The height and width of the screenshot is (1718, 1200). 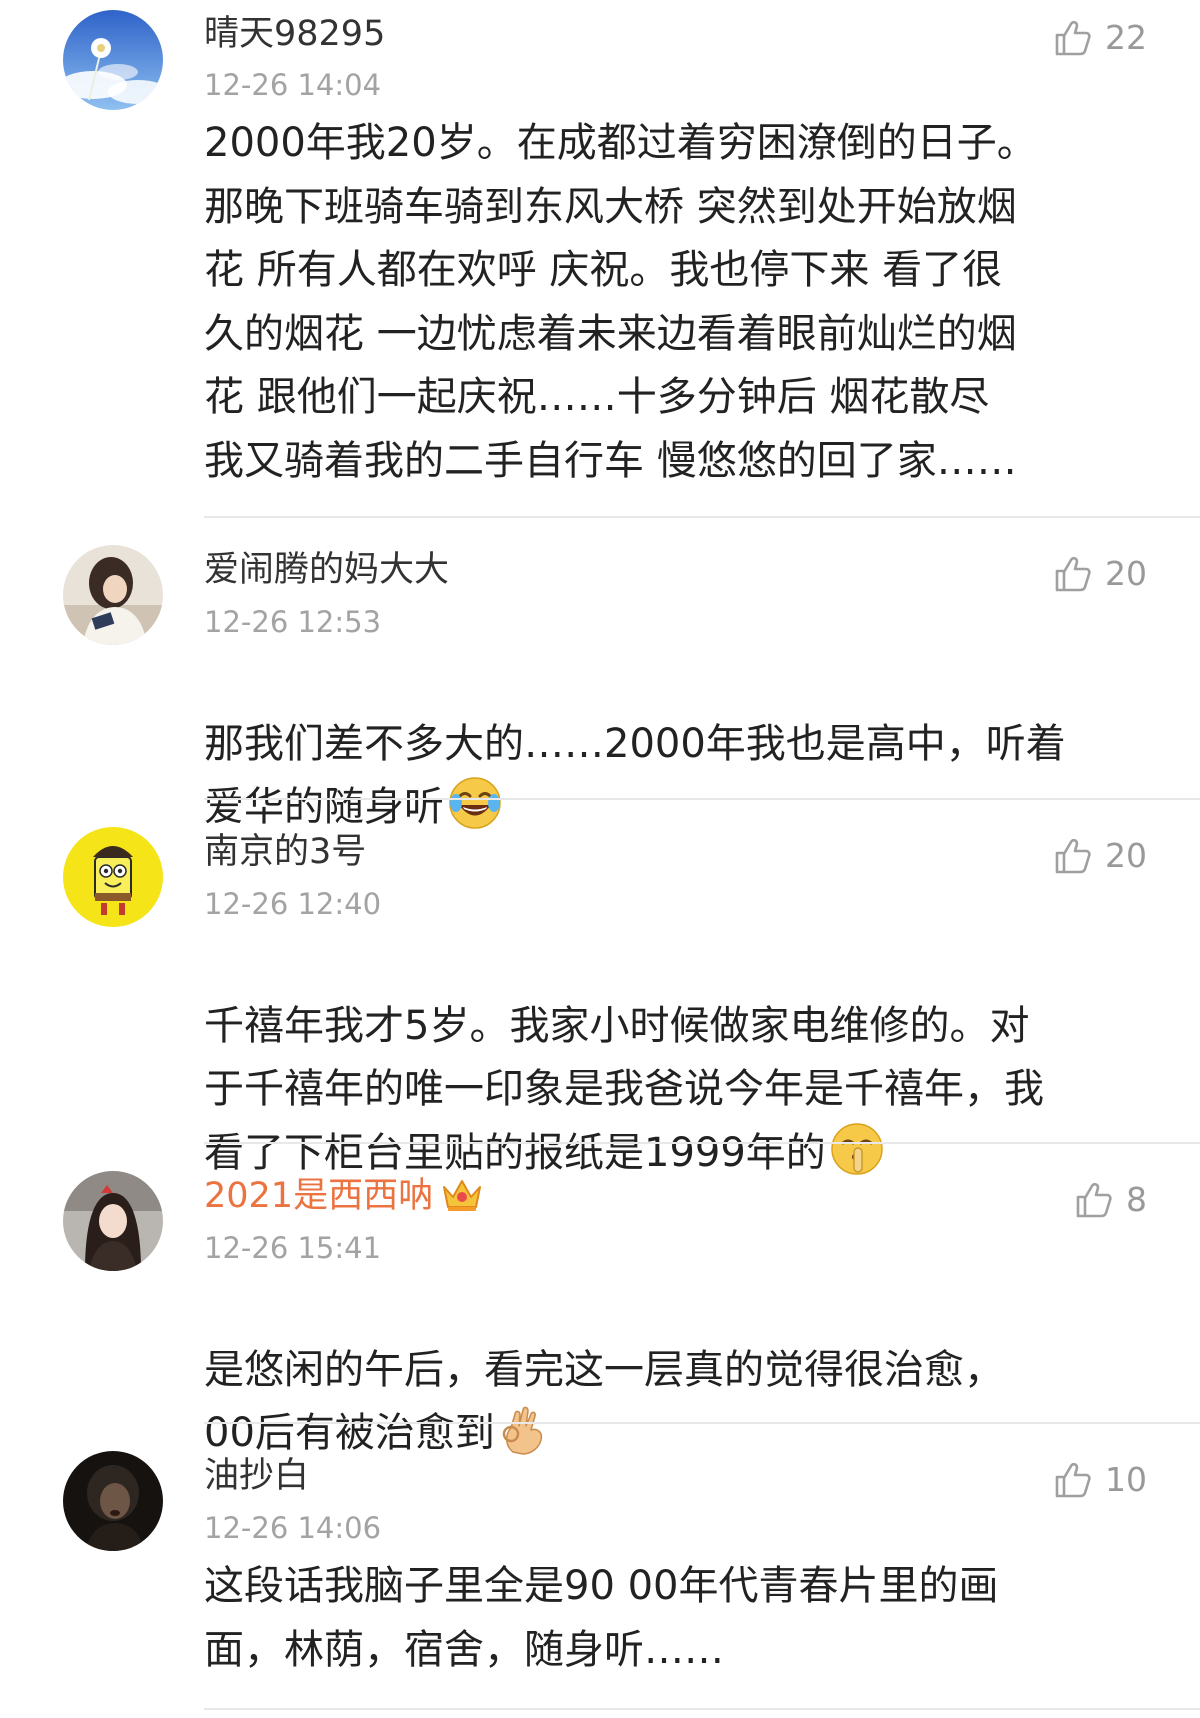 I want to click on username: 油抄白, so click(x=256, y=1476).